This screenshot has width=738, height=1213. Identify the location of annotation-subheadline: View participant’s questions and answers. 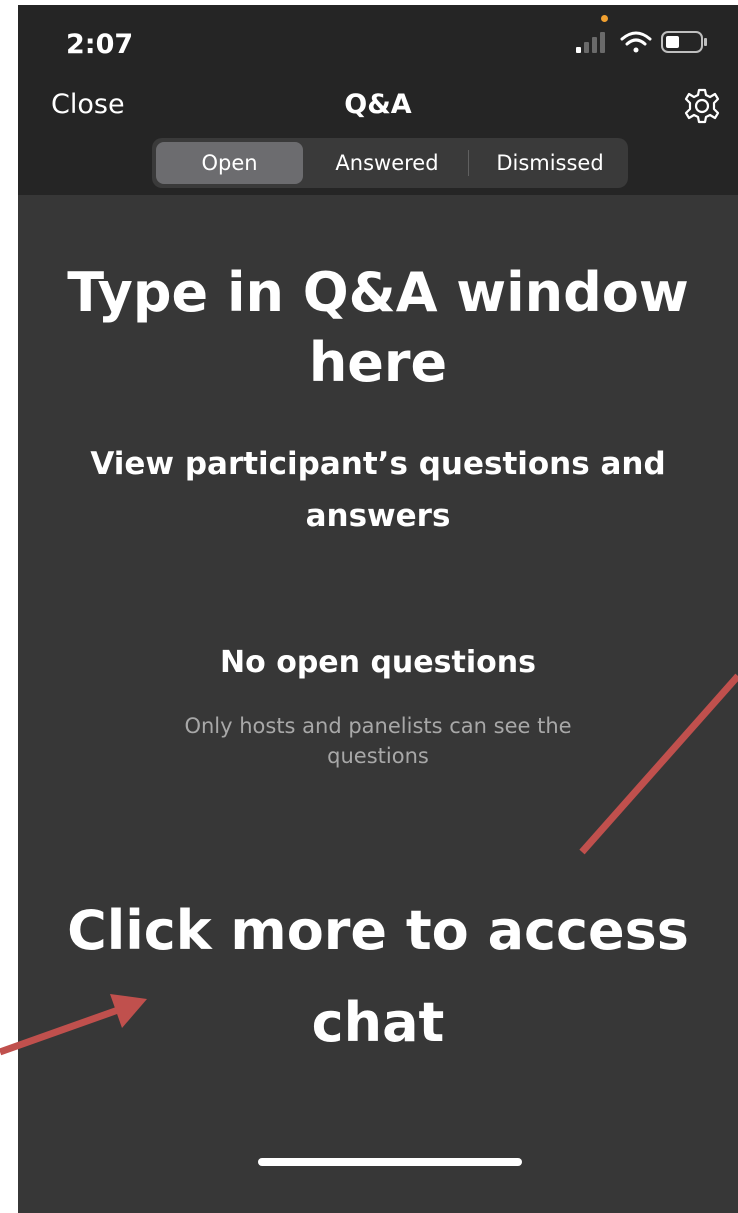
(378, 490).